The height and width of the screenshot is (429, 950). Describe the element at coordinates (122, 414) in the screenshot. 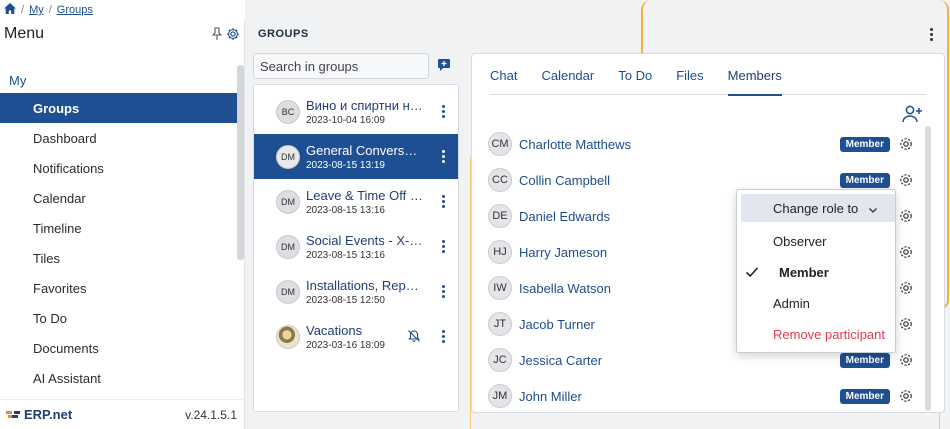

I see `sidebar-footer: ERP.net v.24.1.5.1` at that location.